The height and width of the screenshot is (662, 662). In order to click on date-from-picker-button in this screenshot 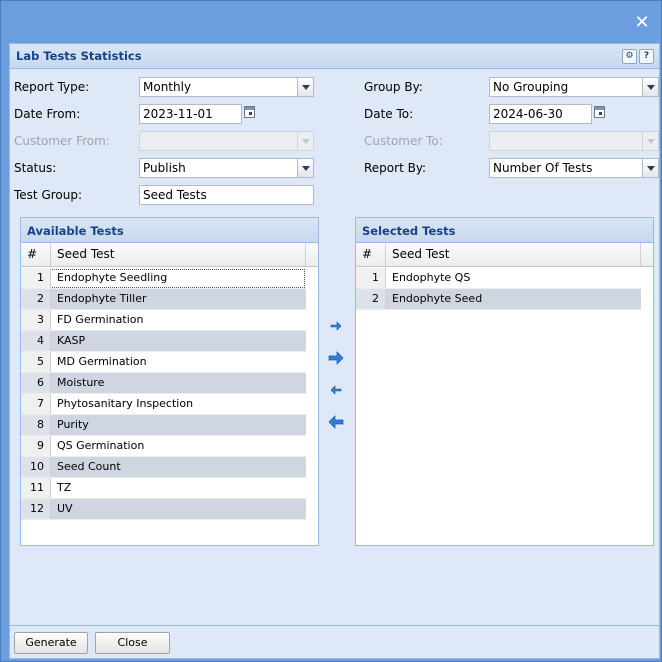, I will do `click(250, 114)`.